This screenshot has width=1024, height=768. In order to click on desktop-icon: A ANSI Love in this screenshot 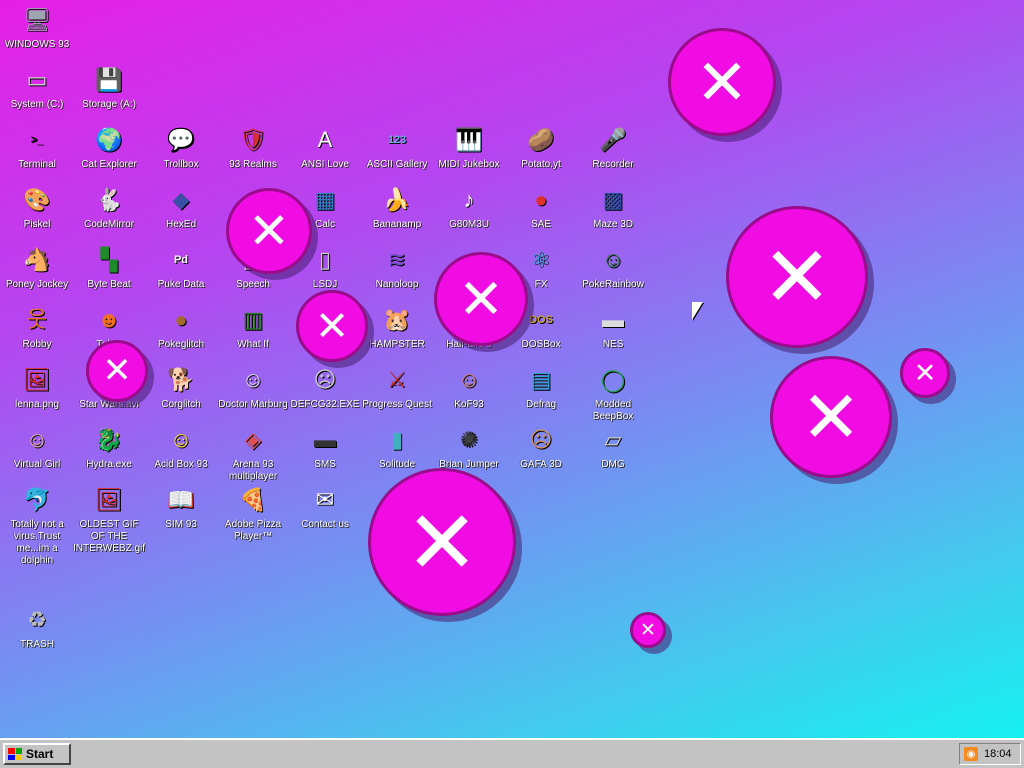, I will do `click(325, 147)`.